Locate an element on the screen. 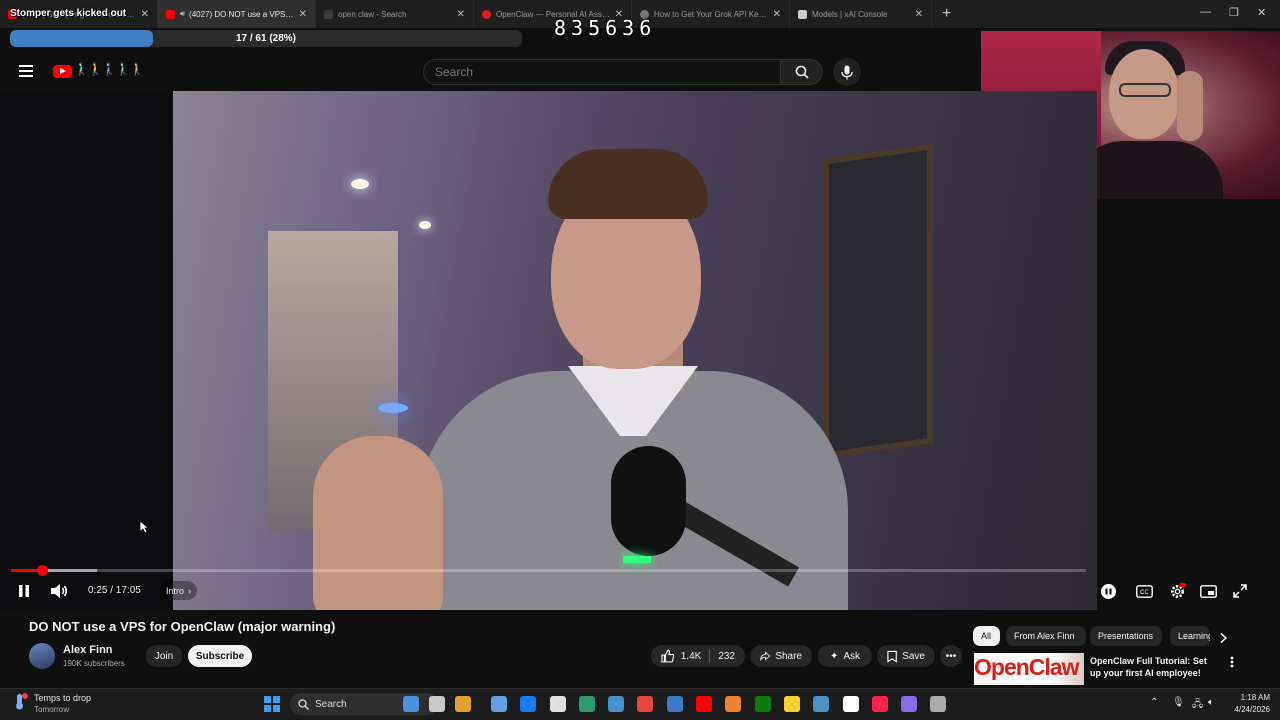 This screenshot has width=1280, height=720. like-dislike-group: 1.4K 232 is located at coordinates (698, 656).